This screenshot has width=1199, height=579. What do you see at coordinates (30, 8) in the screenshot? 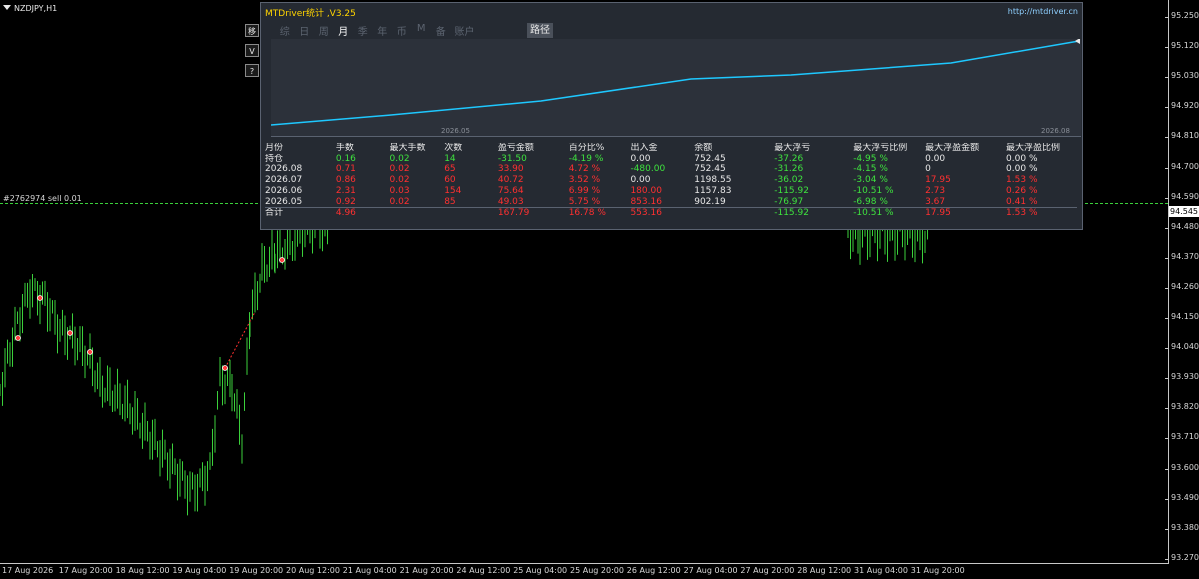
I see `symbol-label: NZDJPY,H1` at bounding box center [30, 8].